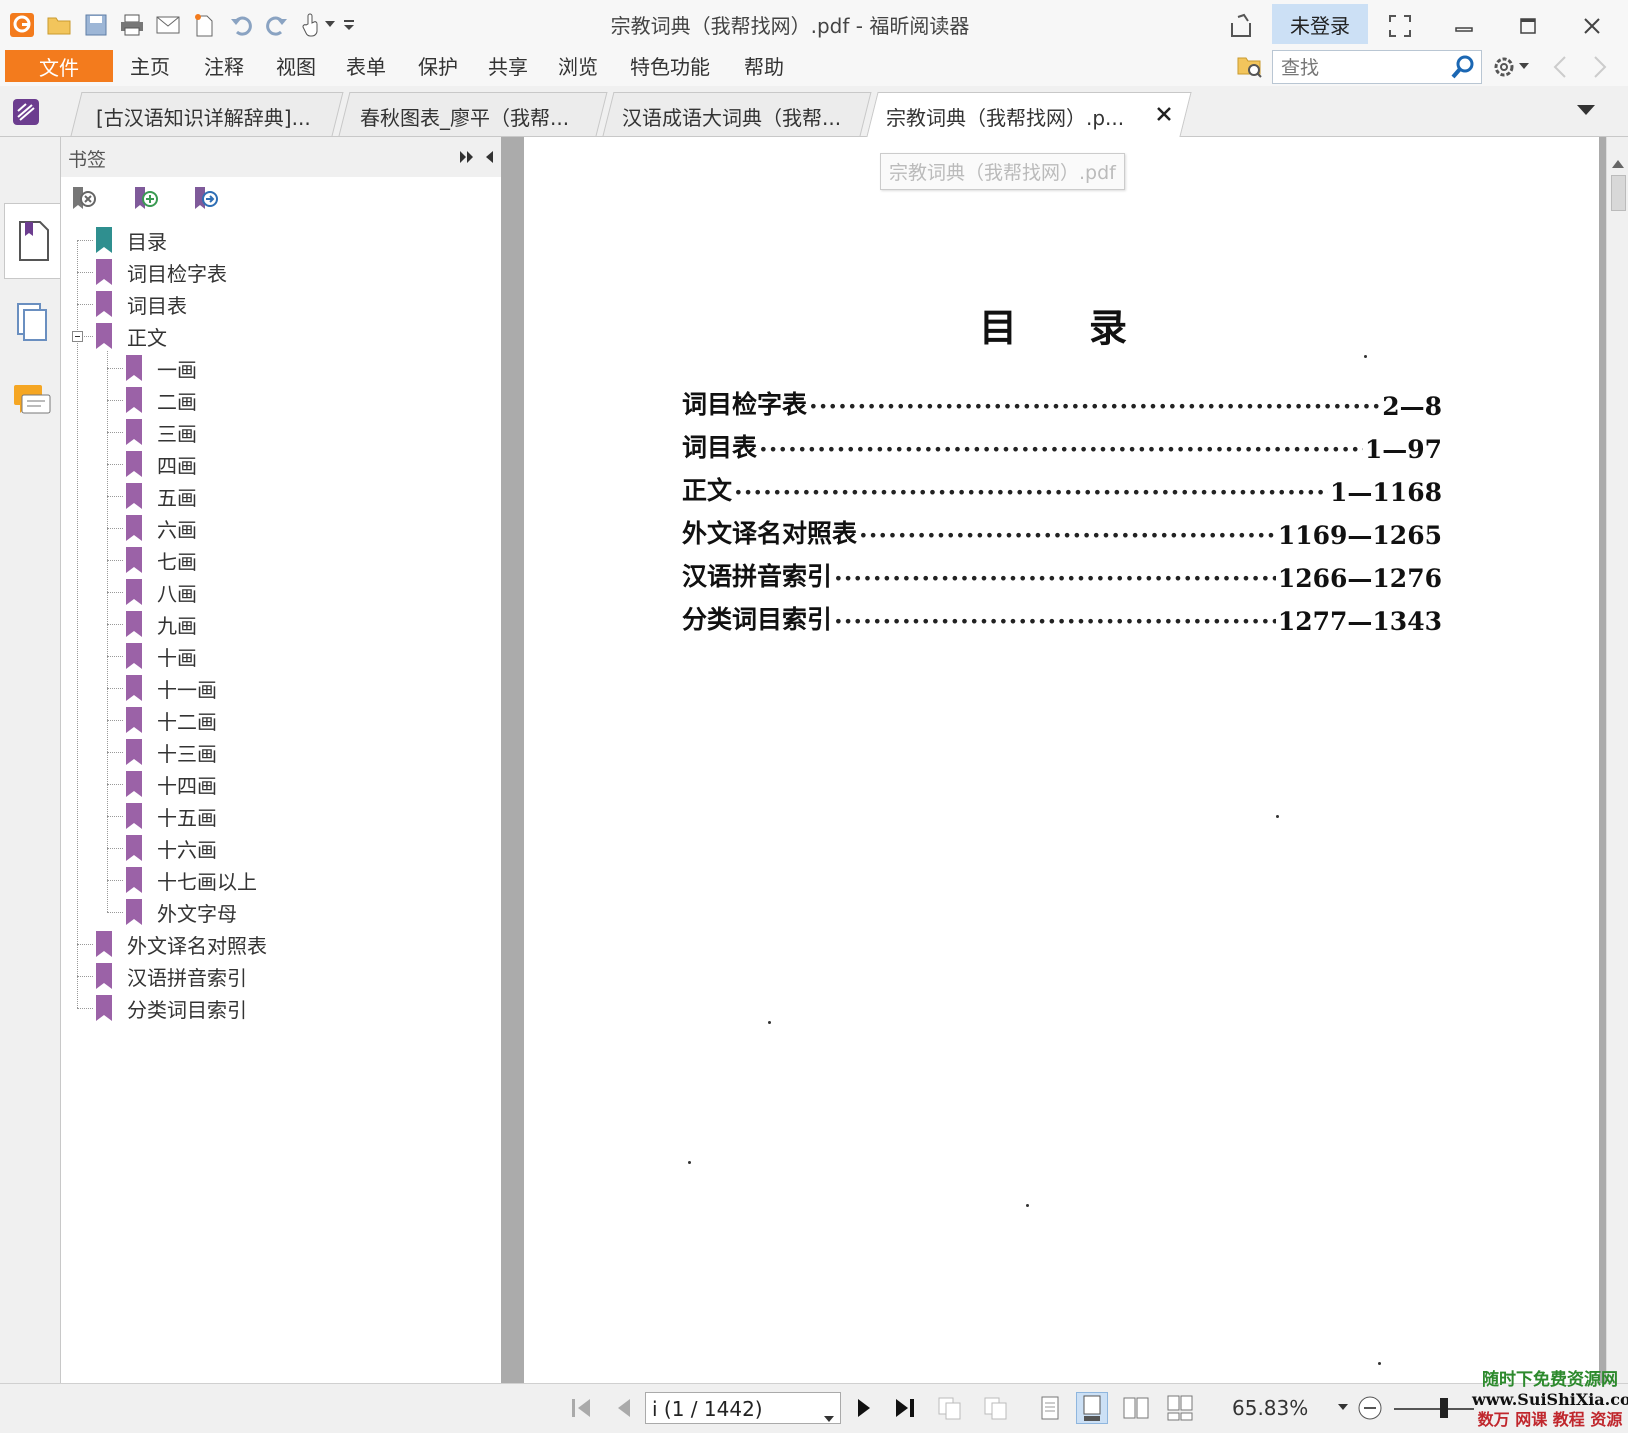 This screenshot has width=1628, height=1433. What do you see at coordinates (996, 1408) in the screenshot?
I see `next-view-icon` at bounding box center [996, 1408].